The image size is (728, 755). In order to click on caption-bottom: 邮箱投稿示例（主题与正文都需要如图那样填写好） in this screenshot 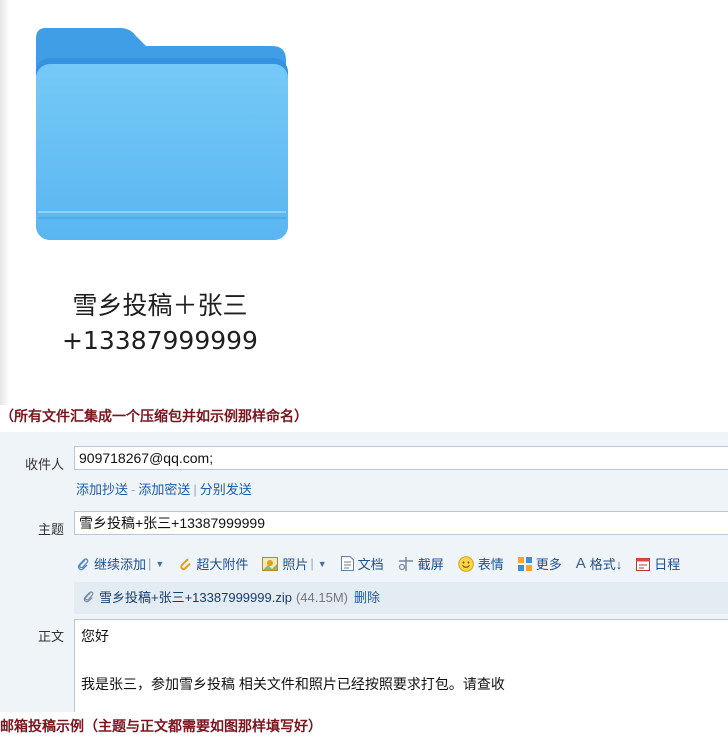, I will do `click(161, 727)`.